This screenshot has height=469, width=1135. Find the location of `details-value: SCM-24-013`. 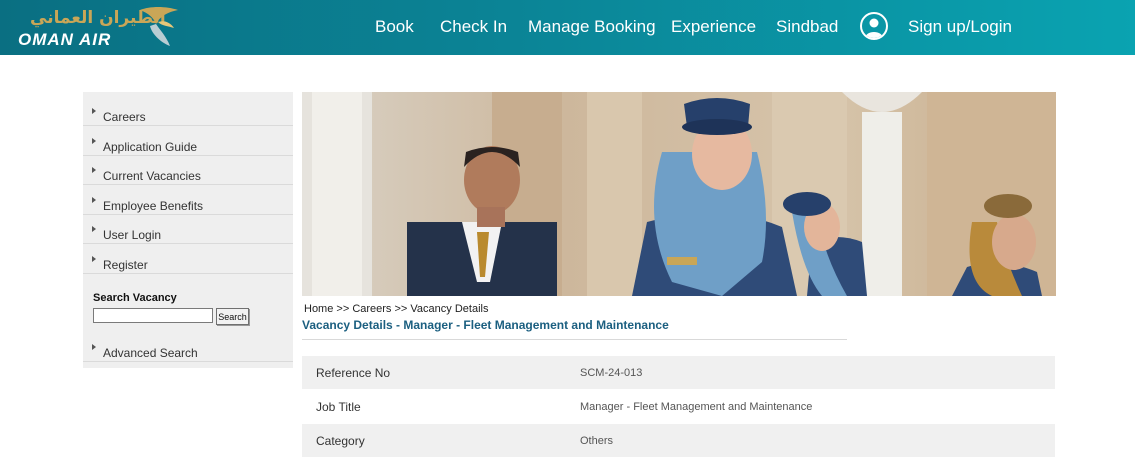

details-value: SCM-24-013 is located at coordinates (611, 373).